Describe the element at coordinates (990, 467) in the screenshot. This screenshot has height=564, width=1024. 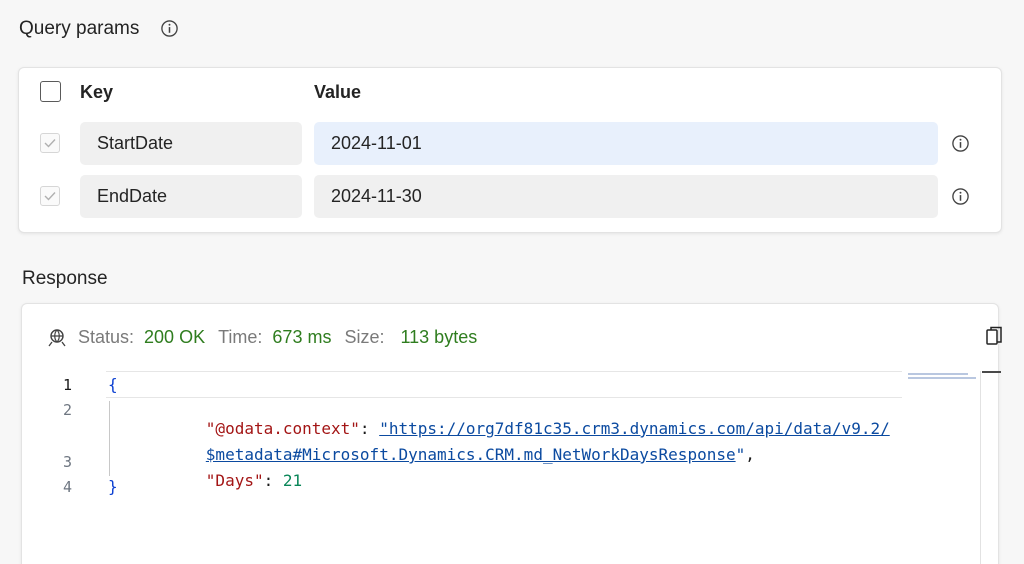
I see `code-scrollbar` at that location.